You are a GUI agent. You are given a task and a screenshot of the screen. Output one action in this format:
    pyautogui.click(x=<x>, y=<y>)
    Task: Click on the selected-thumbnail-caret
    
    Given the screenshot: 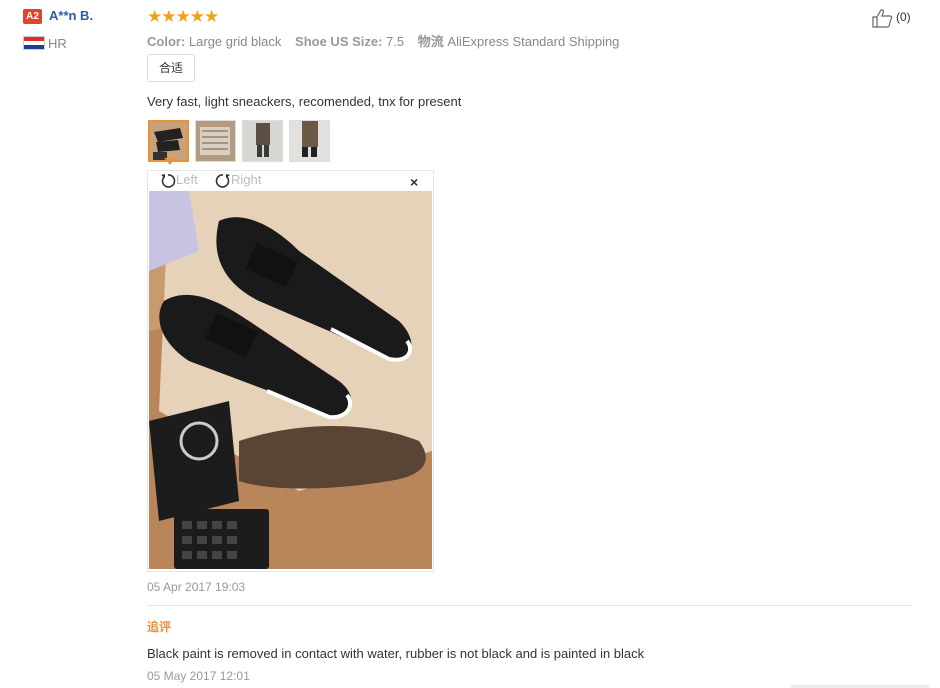 What is the action you would take?
    pyautogui.click(x=170, y=161)
    